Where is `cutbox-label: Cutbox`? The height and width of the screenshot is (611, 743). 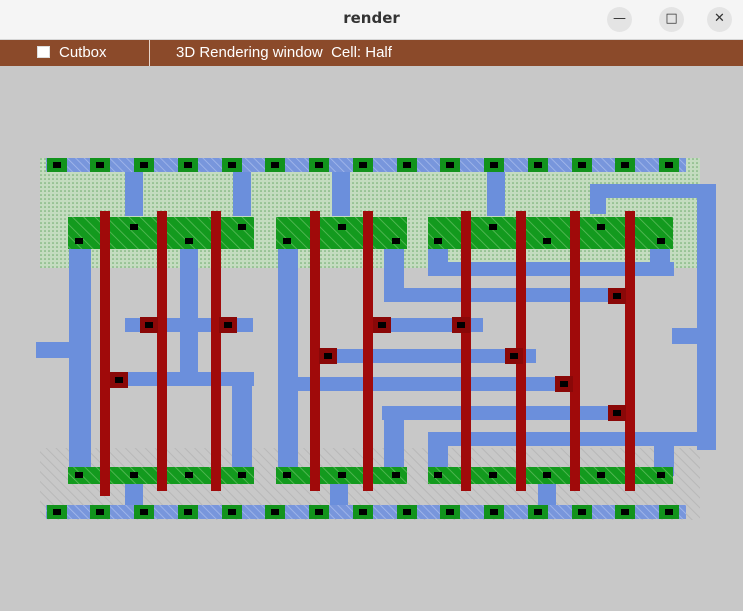 cutbox-label: Cutbox is located at coordinates (83, 52).